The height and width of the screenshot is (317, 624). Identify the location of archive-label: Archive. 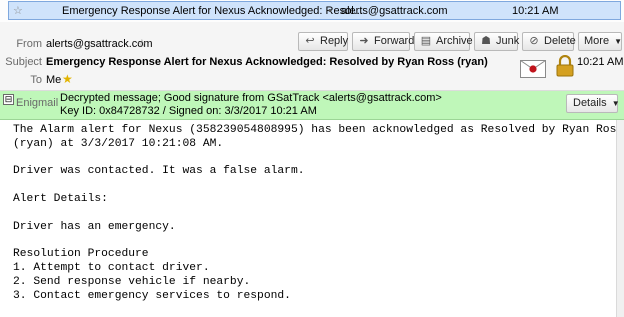
(454, 41).